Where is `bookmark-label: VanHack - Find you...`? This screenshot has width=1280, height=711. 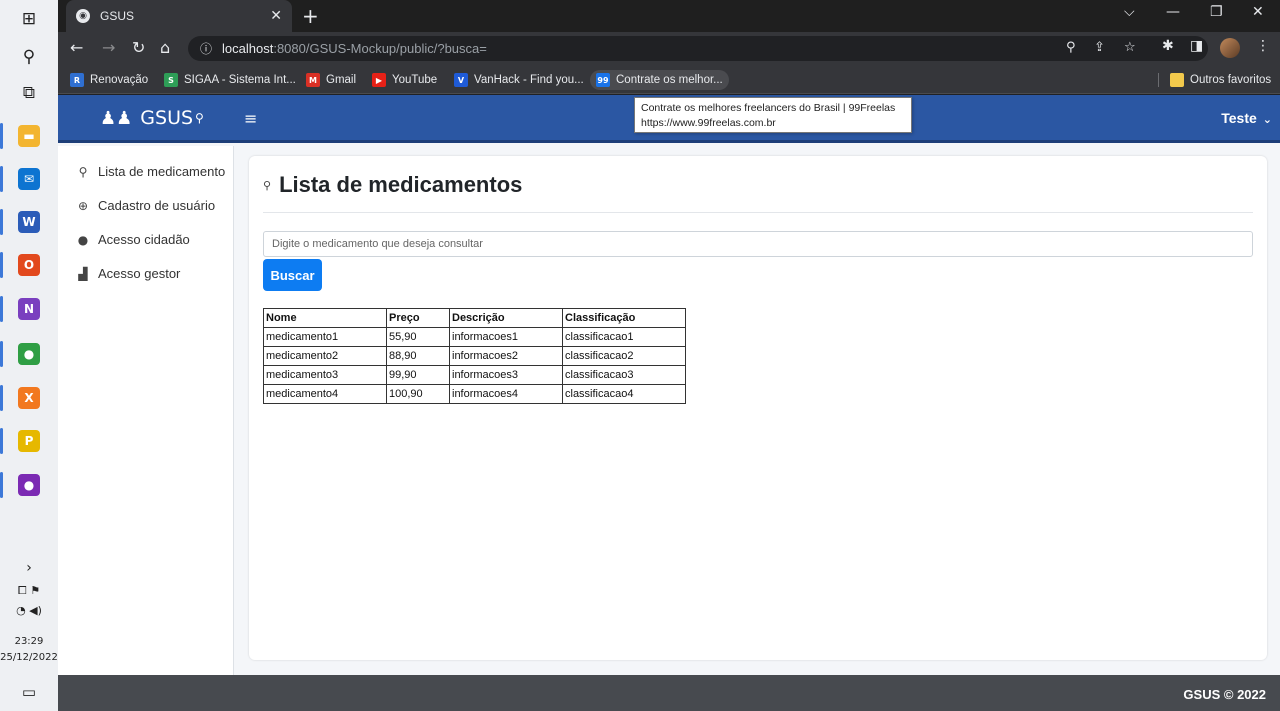
bookmark-label: VanHack - Find you... is located at coordinates (529, 80).